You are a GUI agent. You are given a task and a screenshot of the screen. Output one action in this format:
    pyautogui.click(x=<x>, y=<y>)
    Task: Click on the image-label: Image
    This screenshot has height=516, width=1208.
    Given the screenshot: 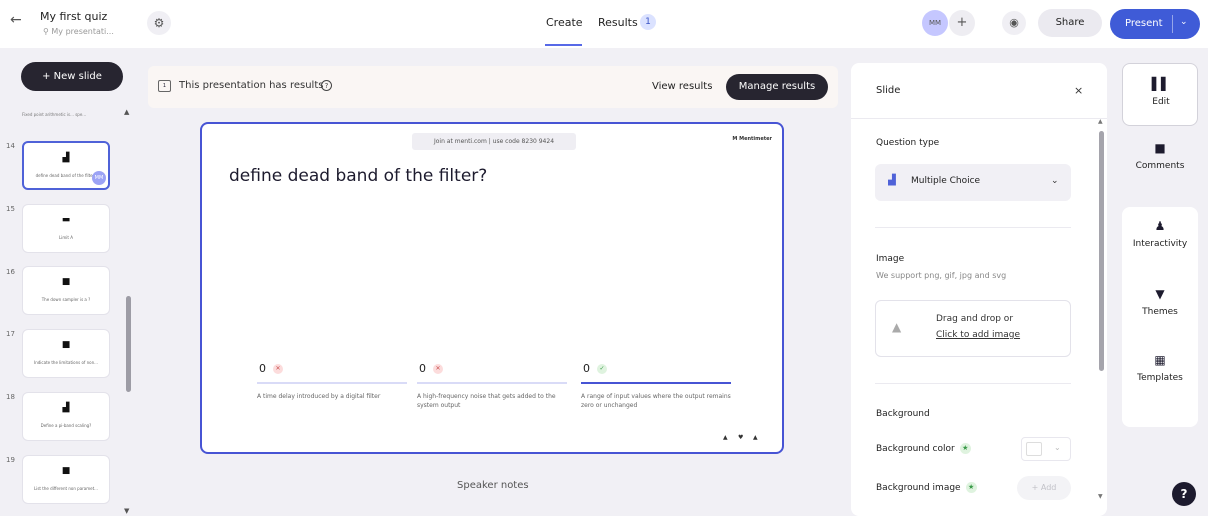 What is the action you would take?
    pyautogui.click(x=890, y=259)
    